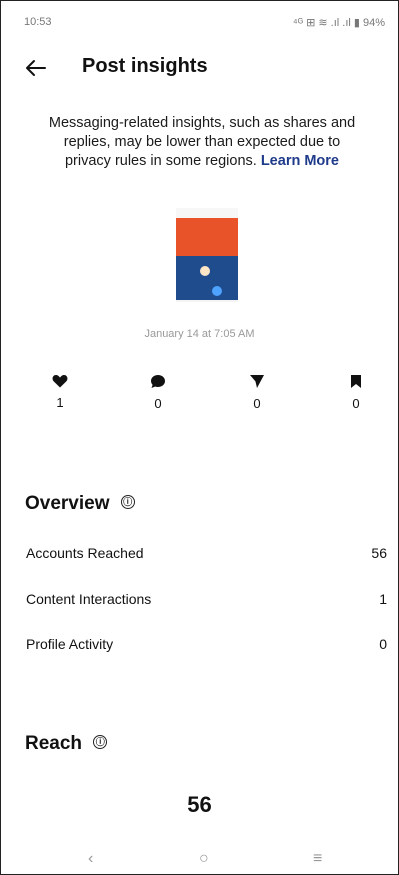 The height and width of the screenshot is (875, 399). Describe the element at coordinates (158, 381) in the screenshot. I see `comment-icon` at that location.